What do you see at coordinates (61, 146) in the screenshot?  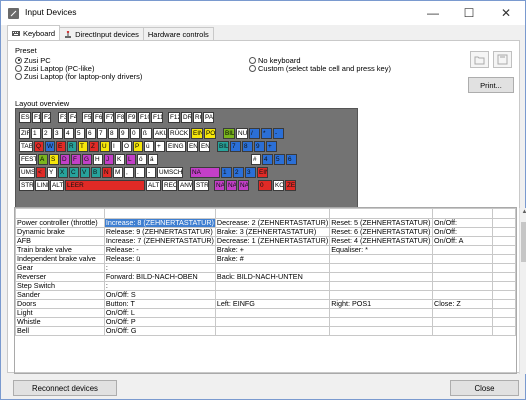 I see `key-e: E` at bounding box center [61, 146].